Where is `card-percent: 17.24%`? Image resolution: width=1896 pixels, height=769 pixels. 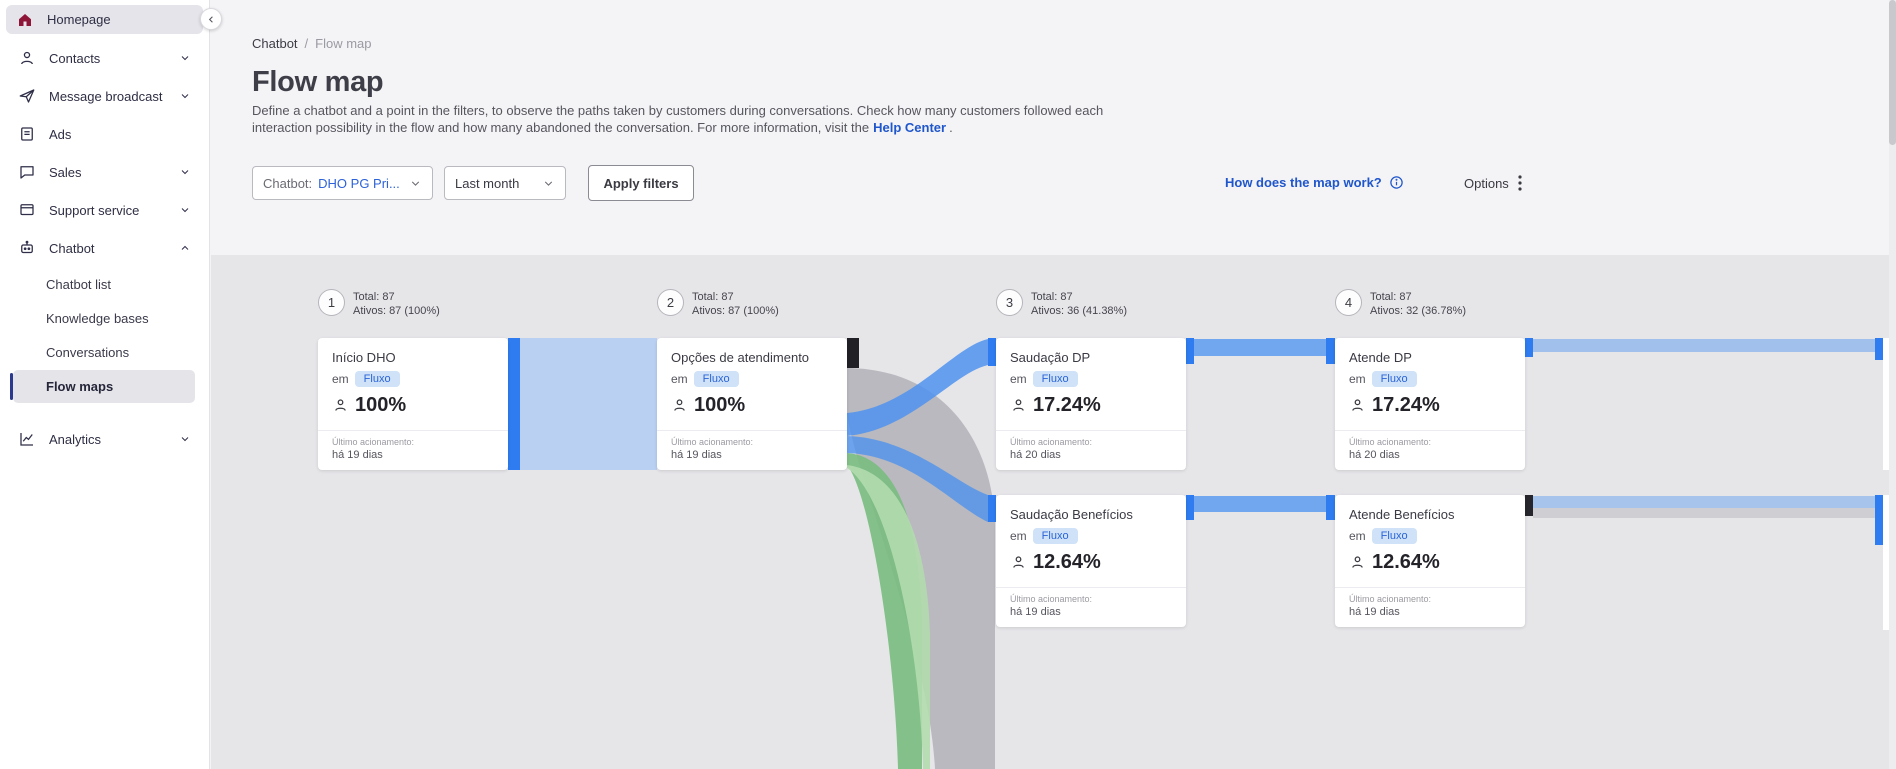 card-percent: 17.24% is located at coordinates (1406, 405).